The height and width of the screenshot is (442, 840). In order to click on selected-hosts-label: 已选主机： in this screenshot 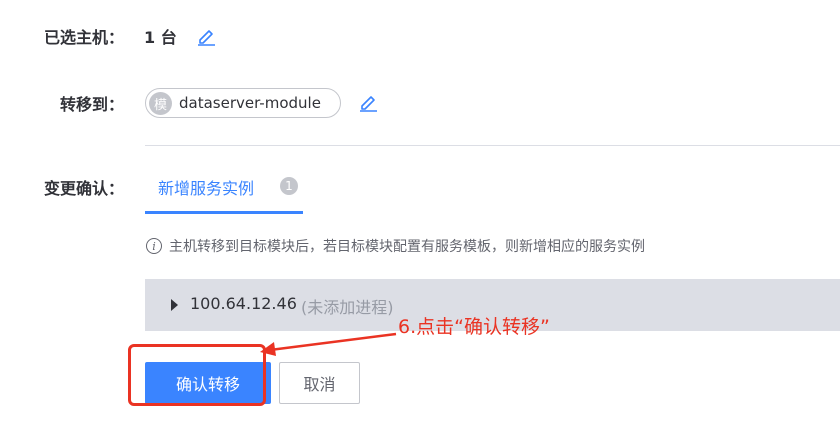, I will do `click(83, 37)`.